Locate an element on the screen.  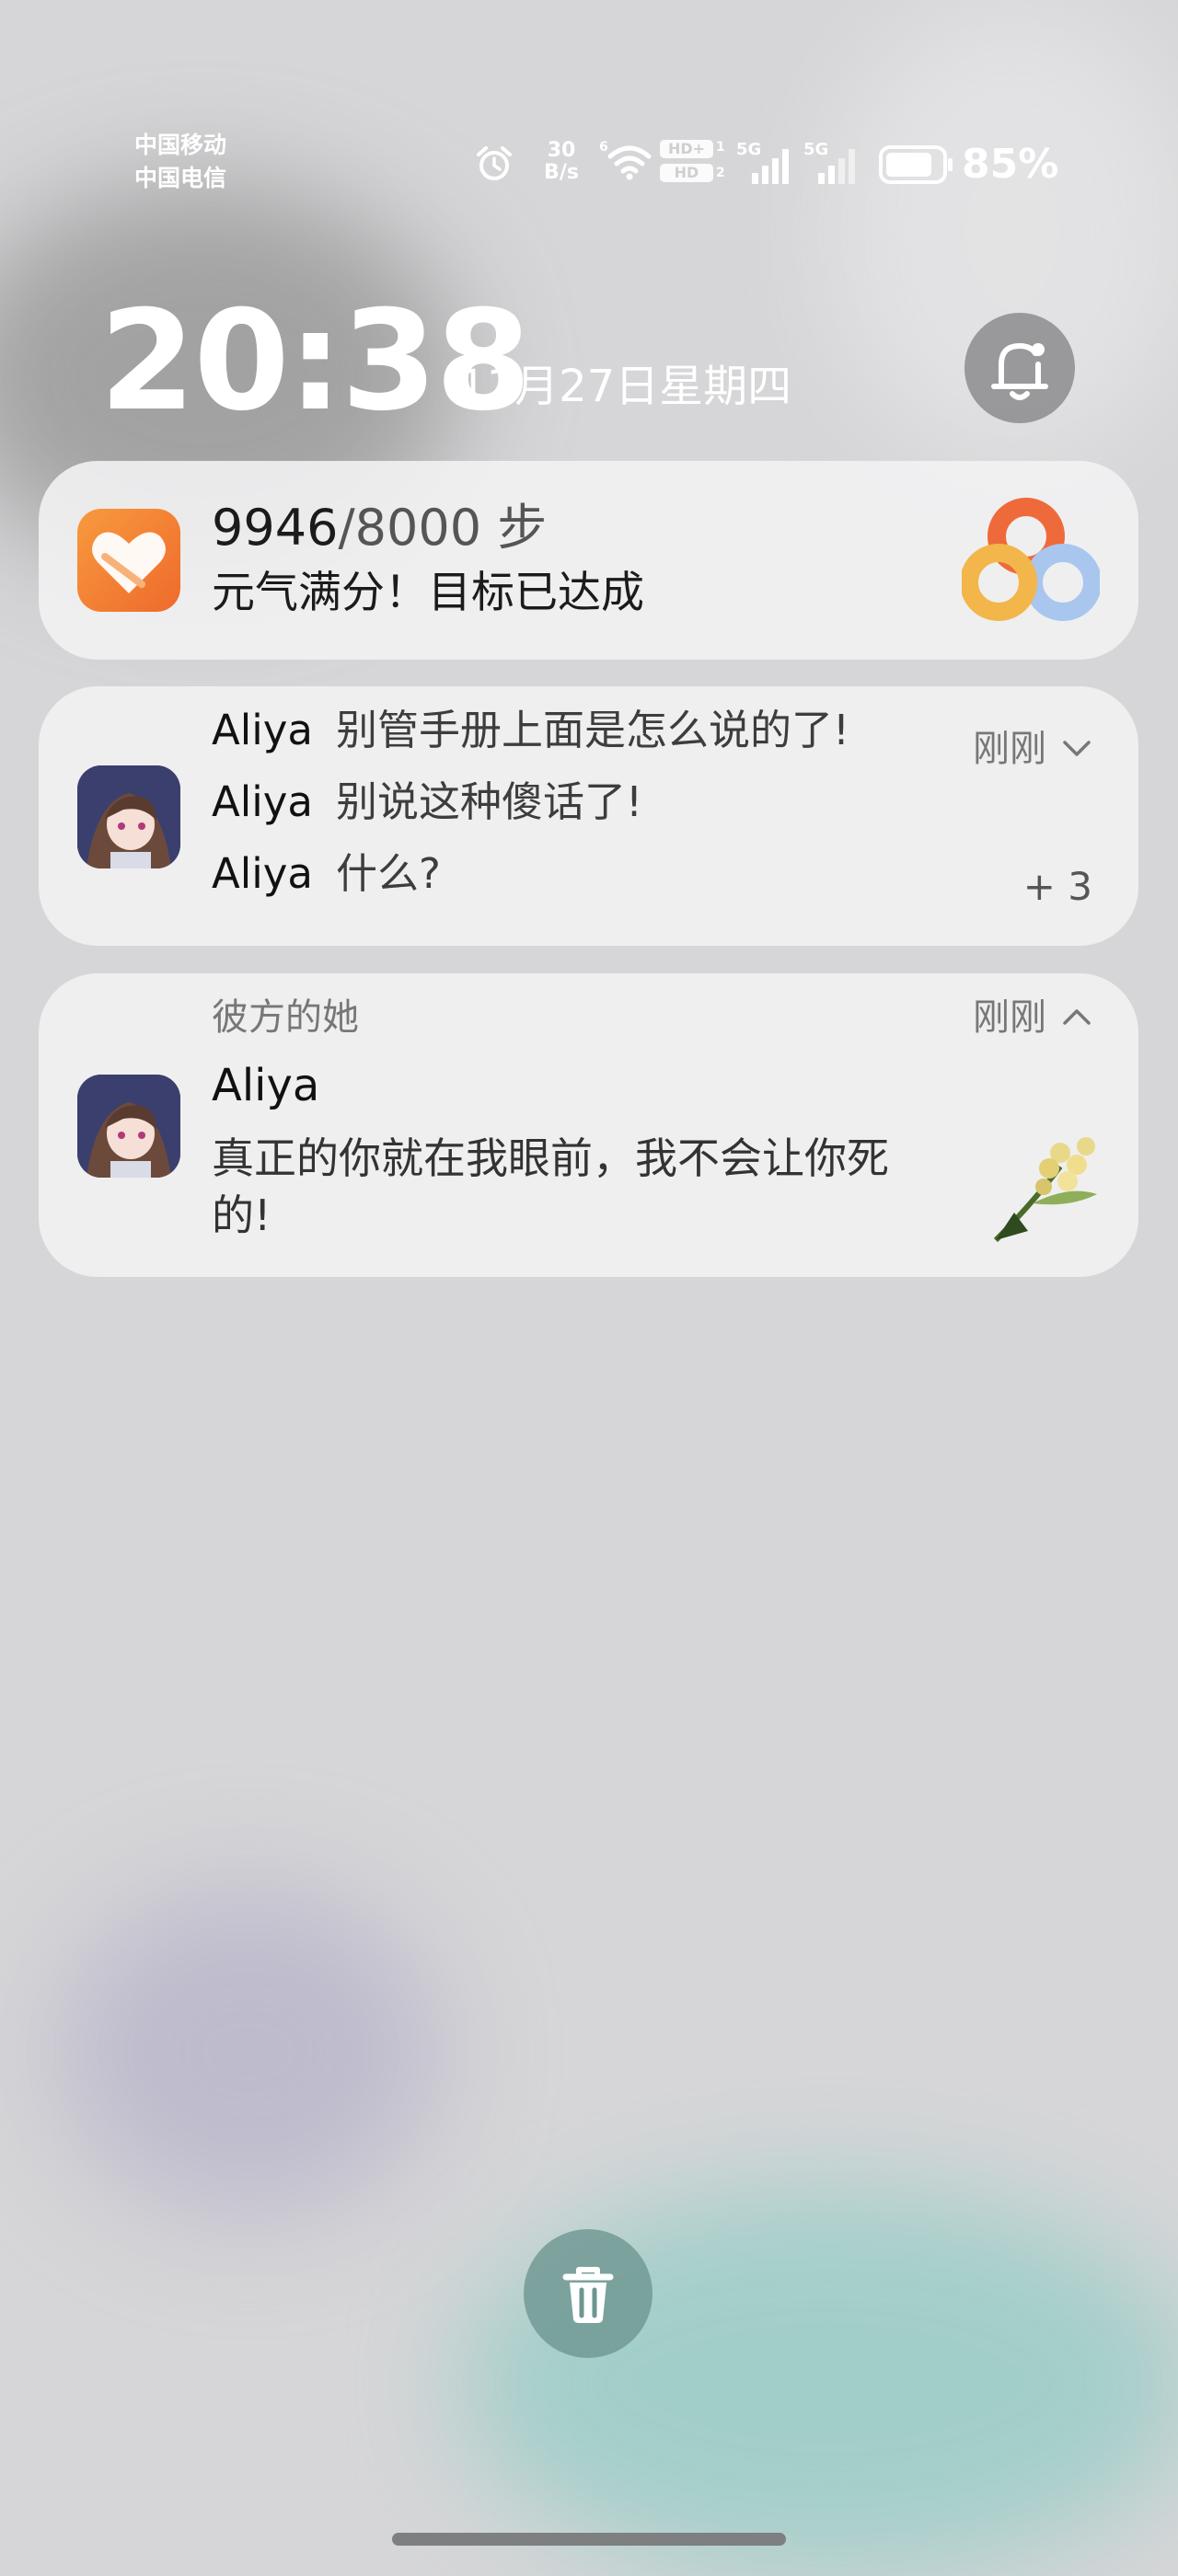
network-speed: 30 B/s is located at coordinates (561, 162).